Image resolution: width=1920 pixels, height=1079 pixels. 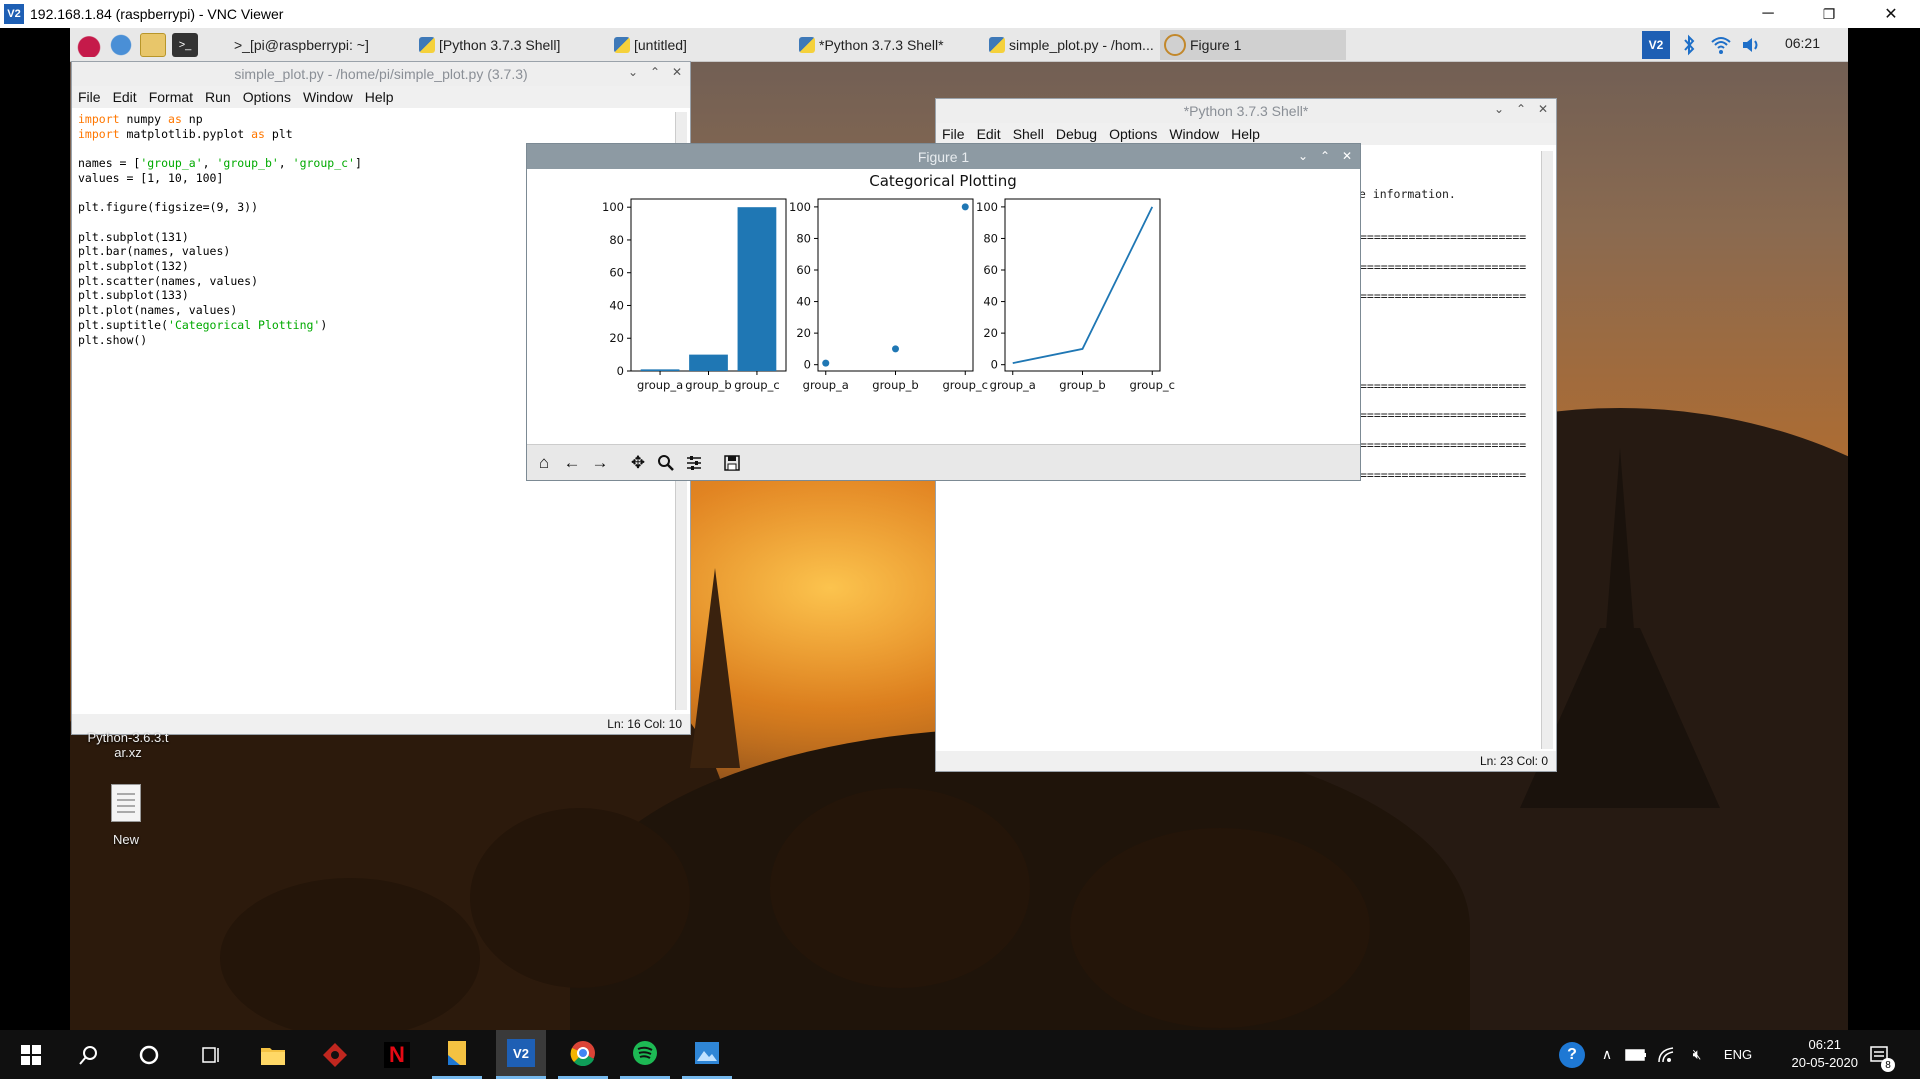 I want to click on help-icon: ?, so click(x=1572, y=1054).